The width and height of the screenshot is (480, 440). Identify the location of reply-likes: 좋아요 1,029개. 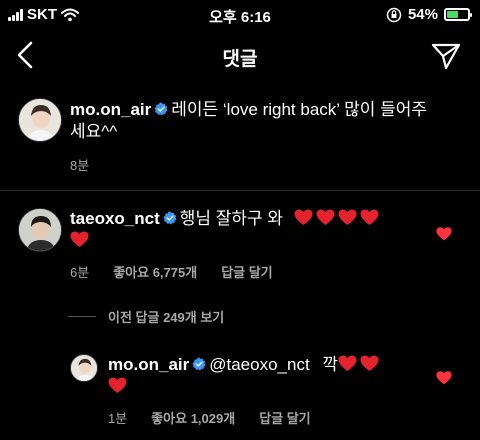
(193, 417).